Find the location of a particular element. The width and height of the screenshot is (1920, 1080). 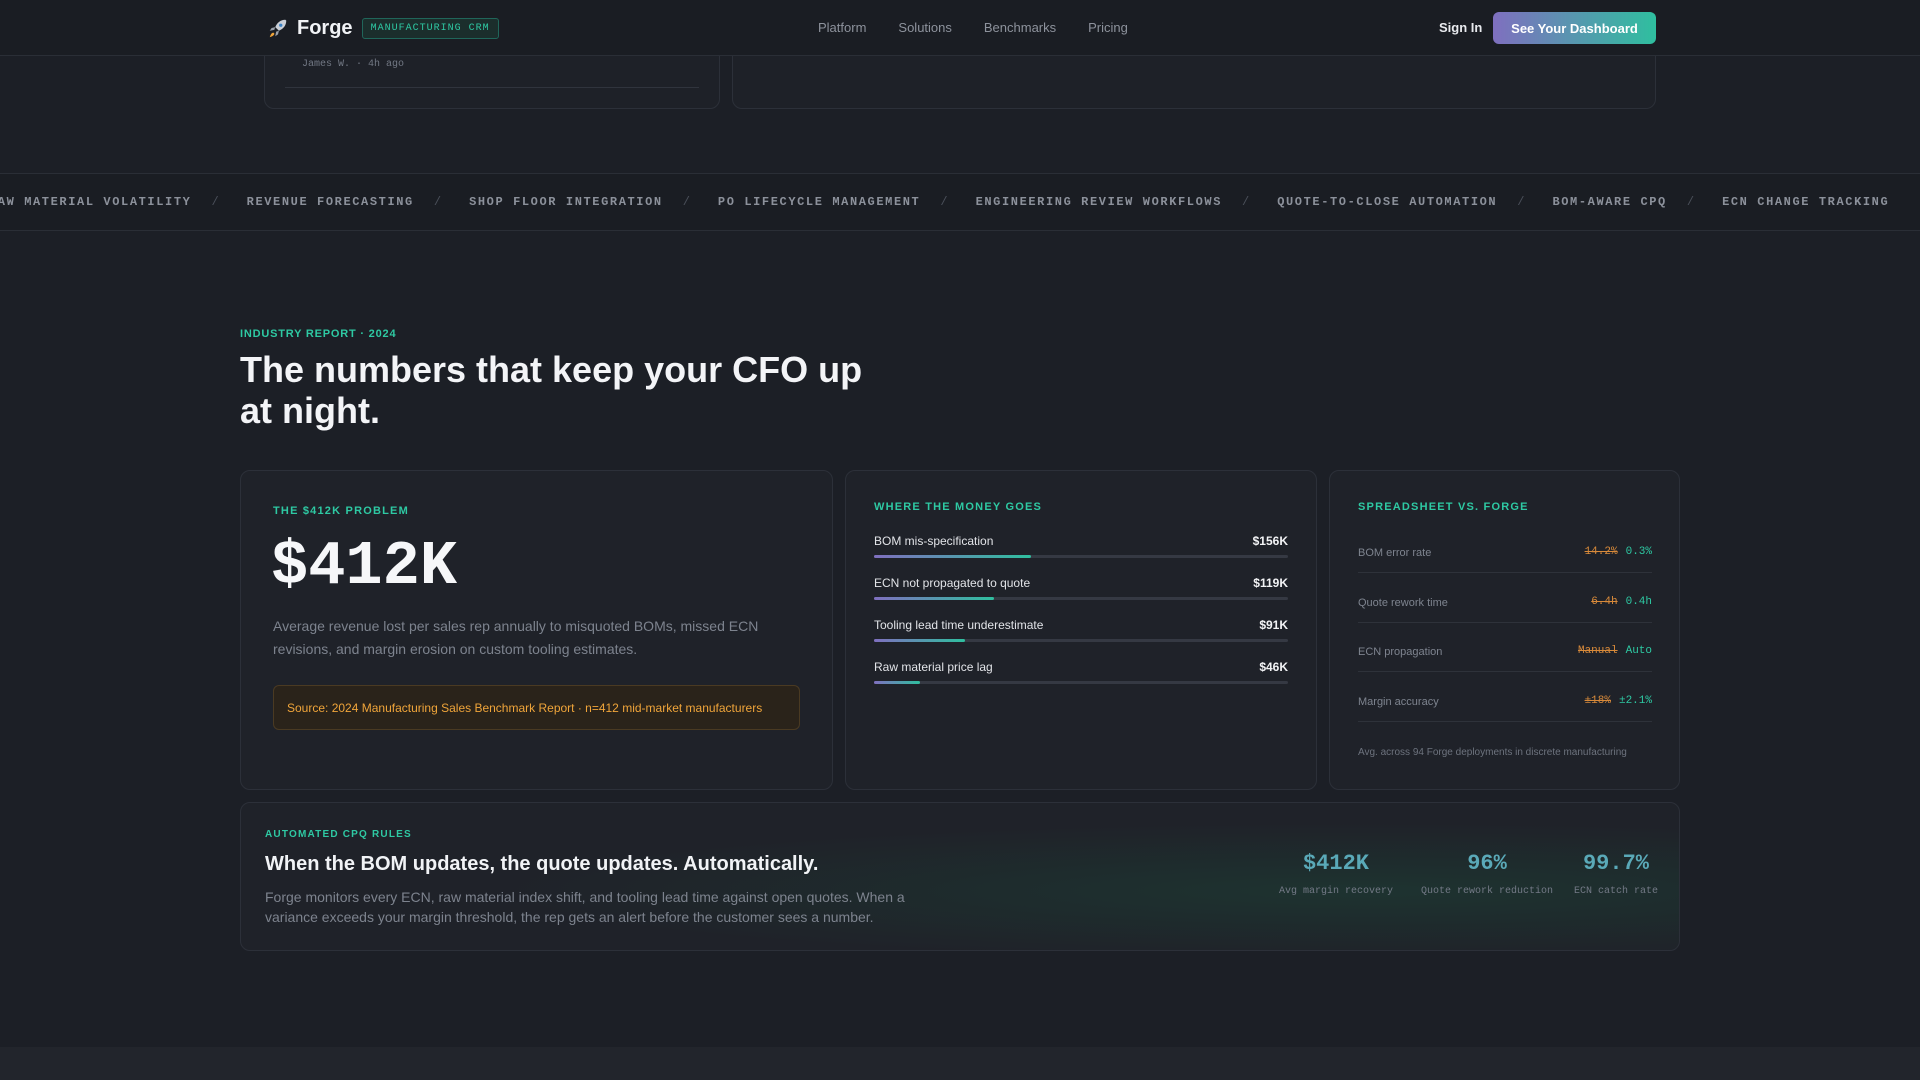

compare-label: ECN propagation is located at coordinates (1400, 652).